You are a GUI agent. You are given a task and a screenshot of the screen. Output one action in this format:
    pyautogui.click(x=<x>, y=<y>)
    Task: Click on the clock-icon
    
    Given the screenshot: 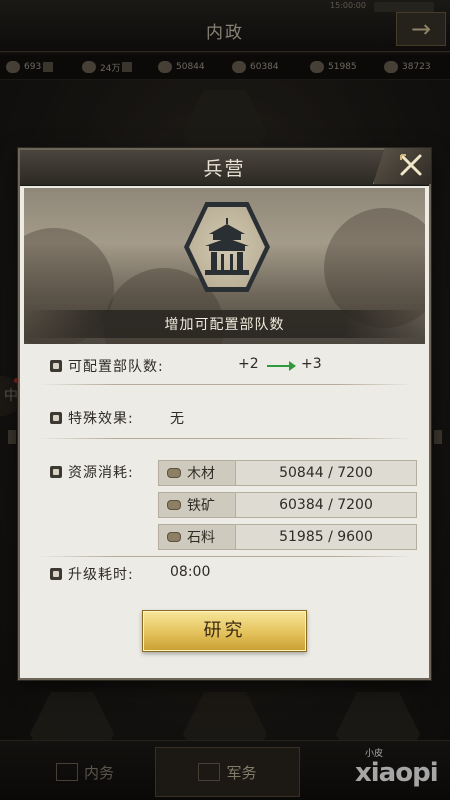 What is the action you would take?
    pyautogui.click(x=56, y=574)
    